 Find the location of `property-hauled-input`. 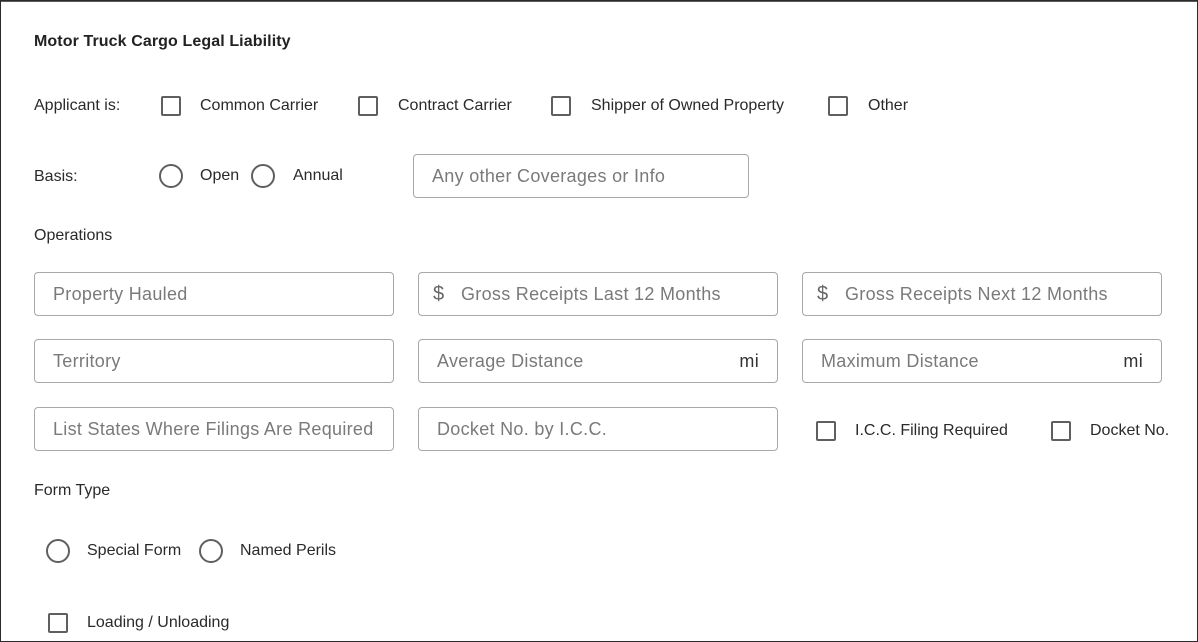

property-hauled-input is located at coordinates (214, 294).